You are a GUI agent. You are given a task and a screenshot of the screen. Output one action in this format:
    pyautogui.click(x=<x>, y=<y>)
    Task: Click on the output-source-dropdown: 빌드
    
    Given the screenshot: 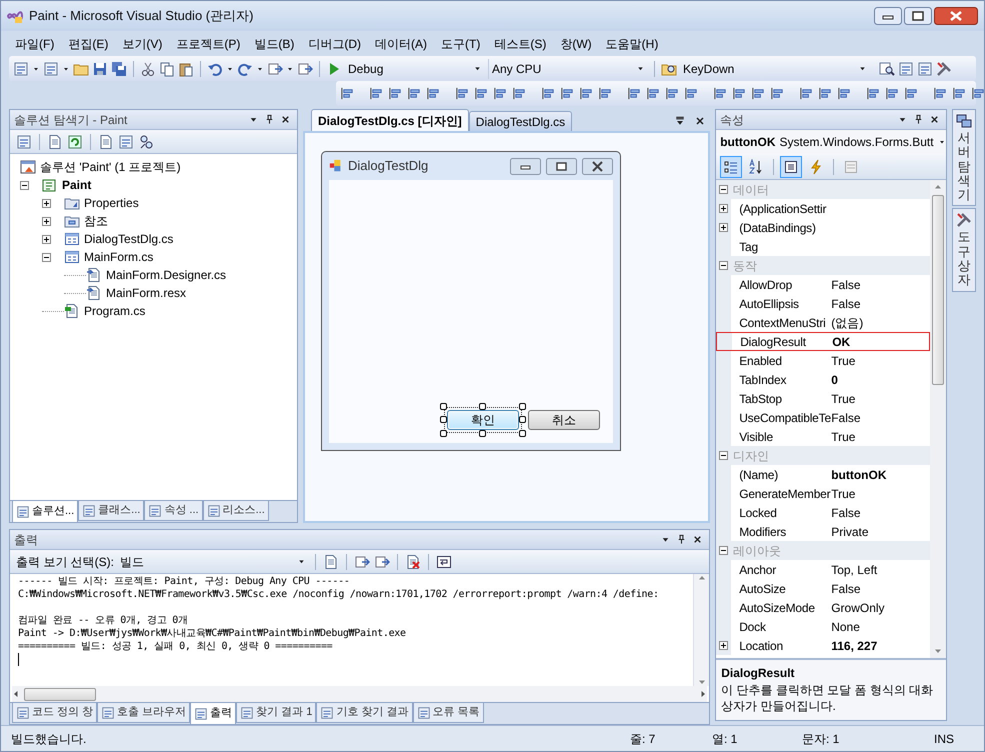 What is the action you would take?
    pyautogui.click(x=213, y=561)
    